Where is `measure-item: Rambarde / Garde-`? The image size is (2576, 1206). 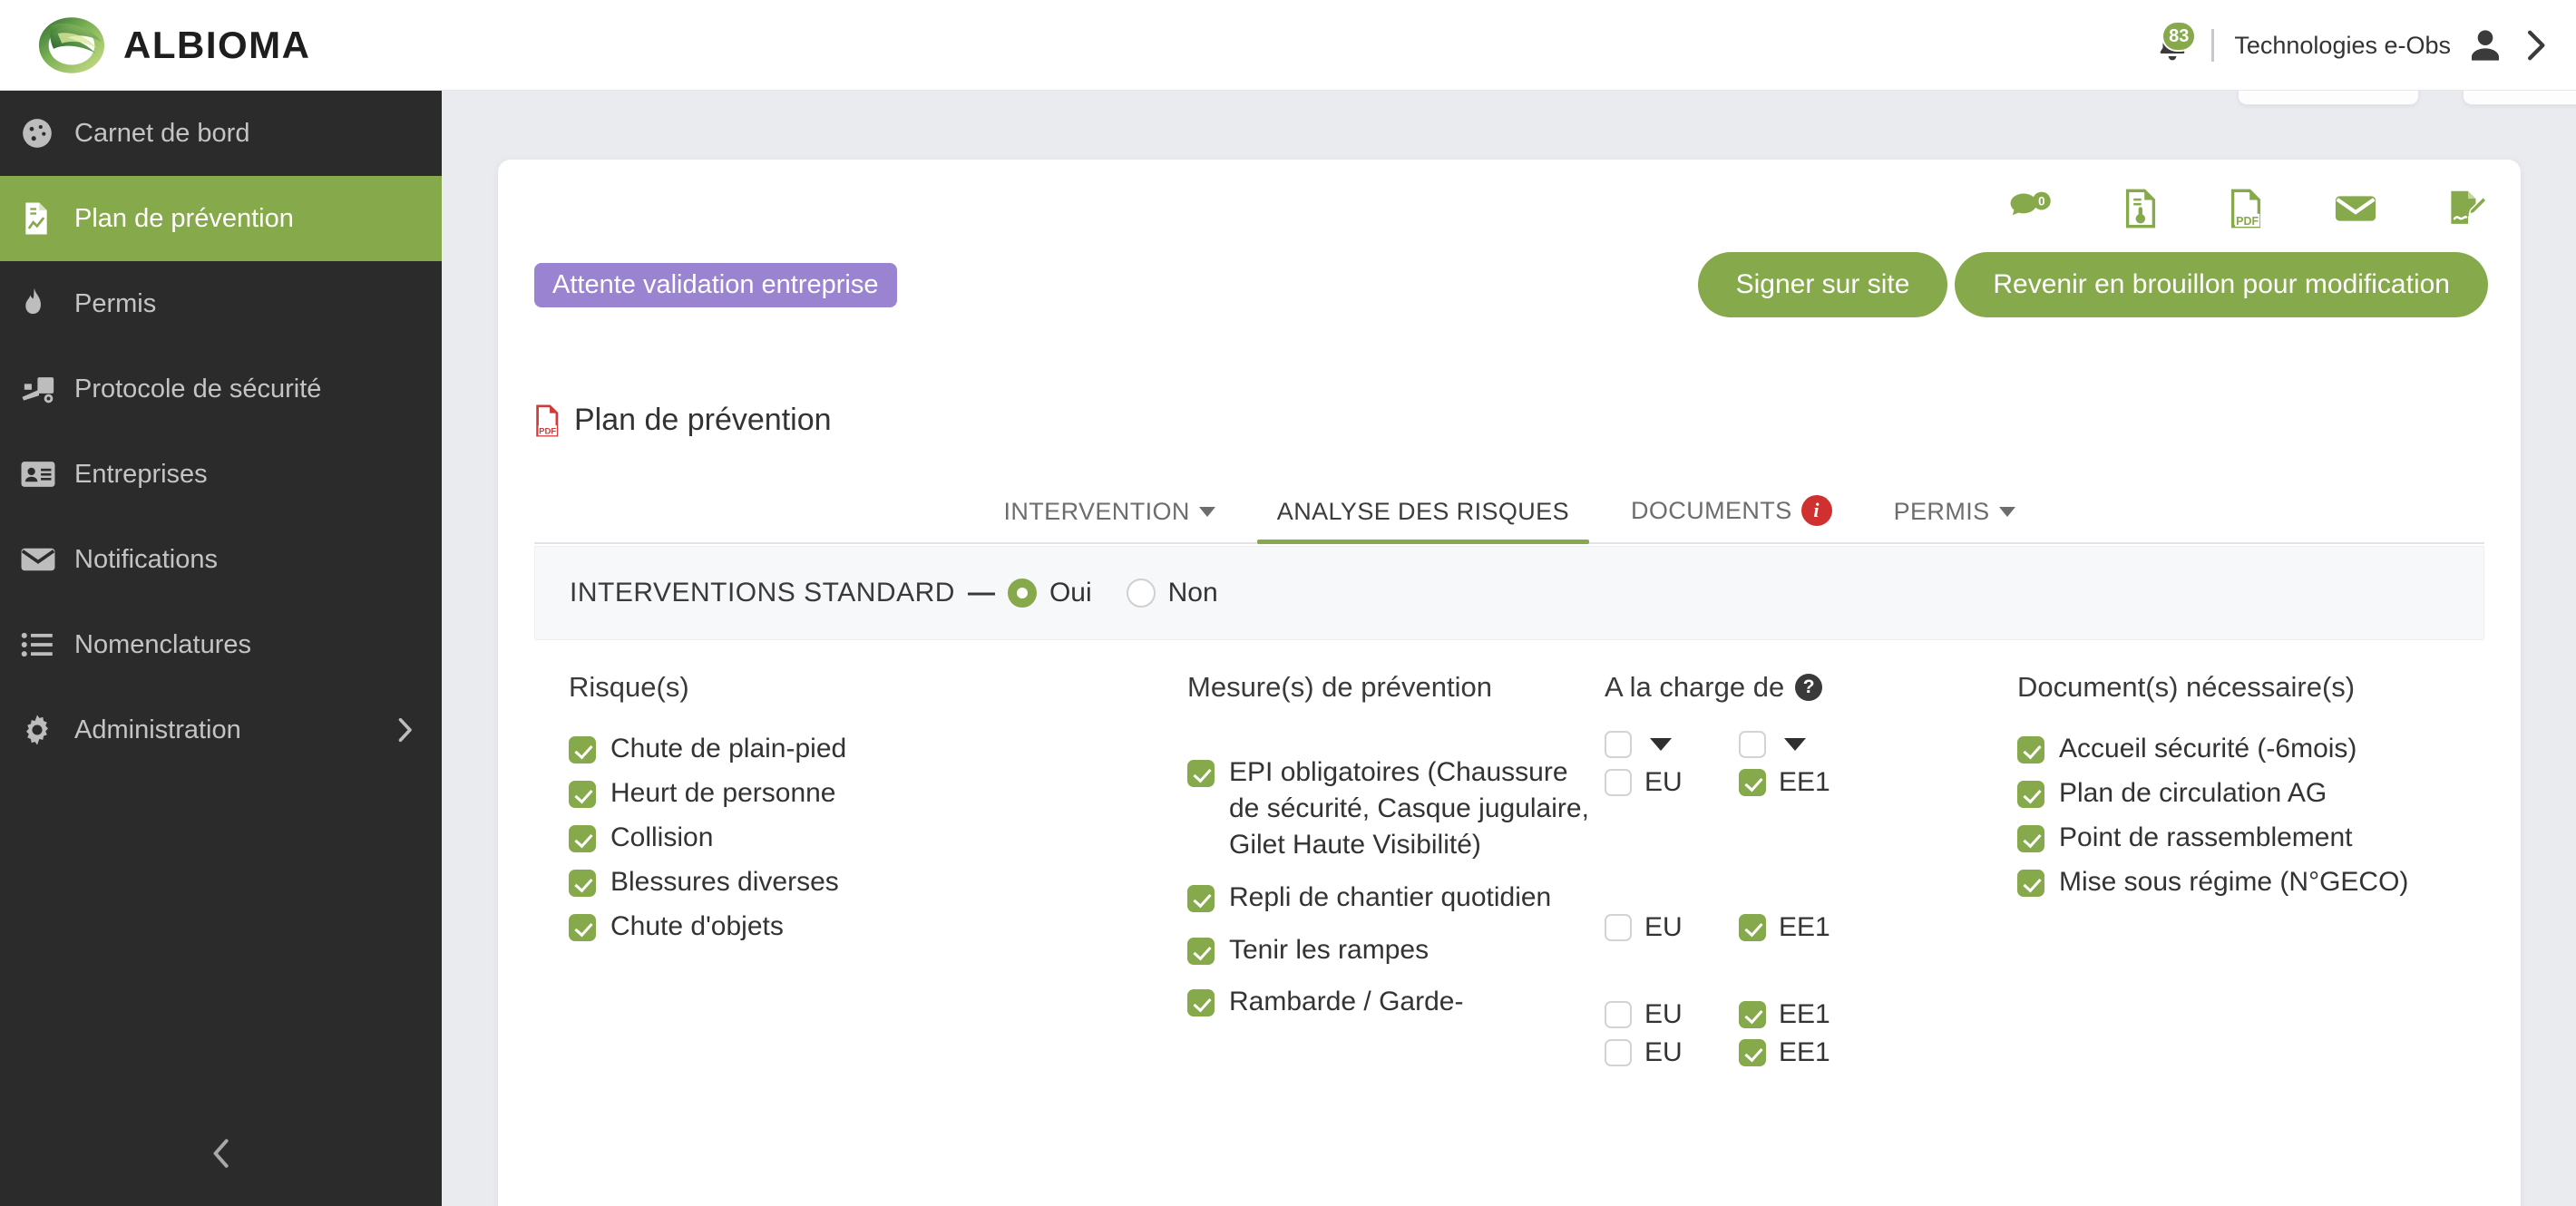
measure-item: Rambarde / Garde- is located at coordinates (1396, 1002).